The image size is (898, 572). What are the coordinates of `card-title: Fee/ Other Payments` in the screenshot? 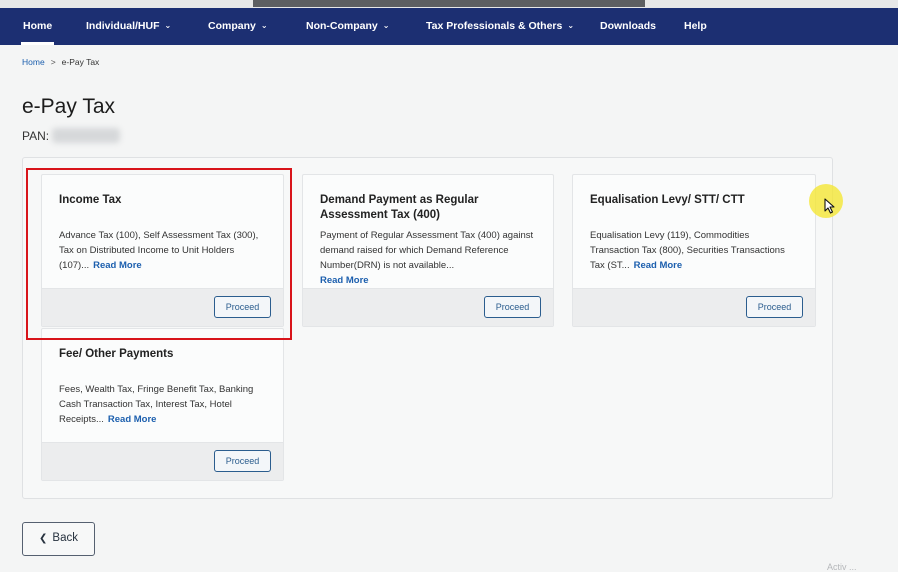 It's located at (116, 354).